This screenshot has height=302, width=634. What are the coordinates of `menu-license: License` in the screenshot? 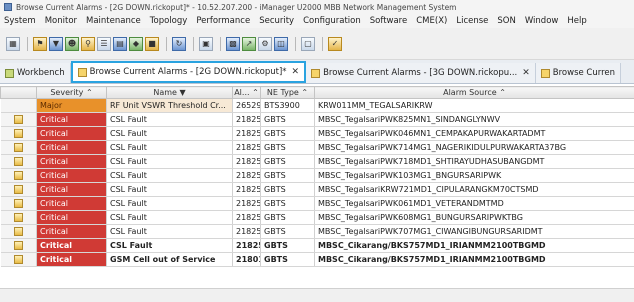 It's located at (472, 21).